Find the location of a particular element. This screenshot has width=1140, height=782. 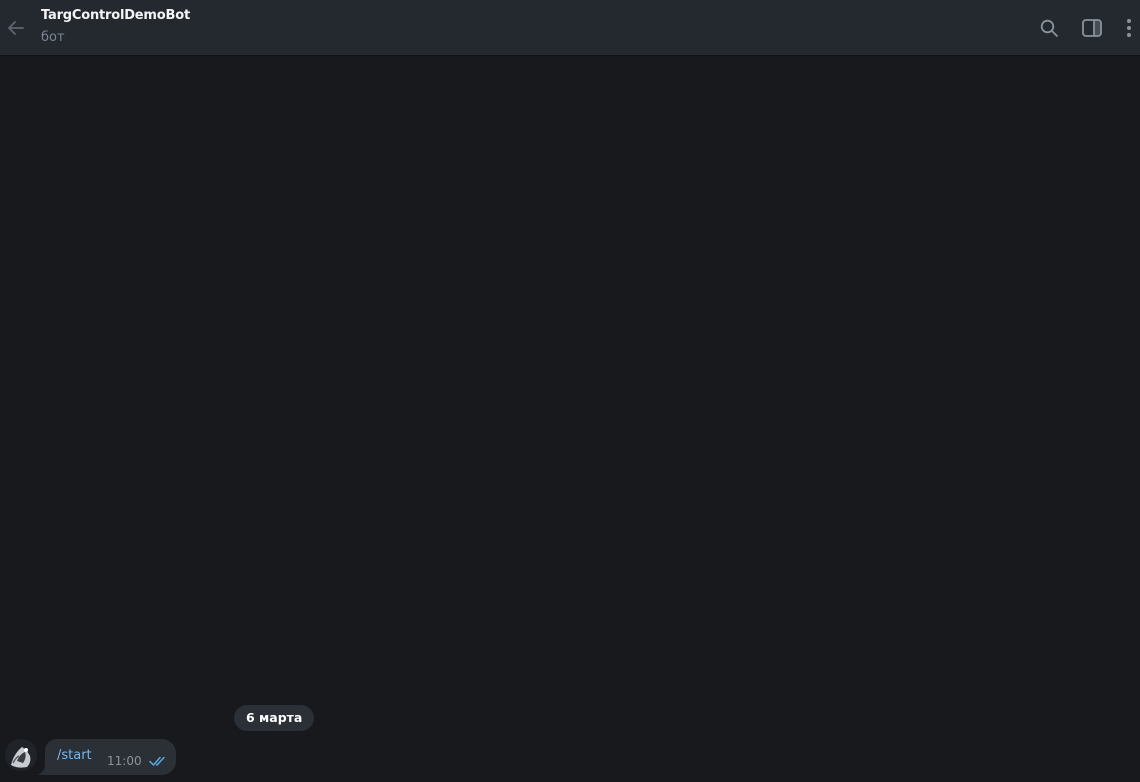

side-panel-button is located at coordinates (1092, 28).